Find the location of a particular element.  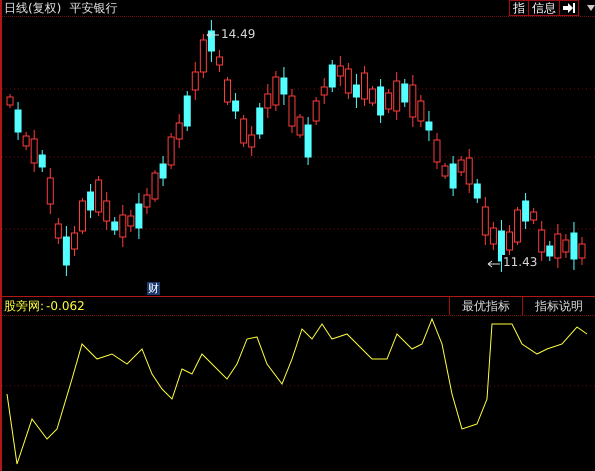

expand-button is located at coordinates (569, 8).